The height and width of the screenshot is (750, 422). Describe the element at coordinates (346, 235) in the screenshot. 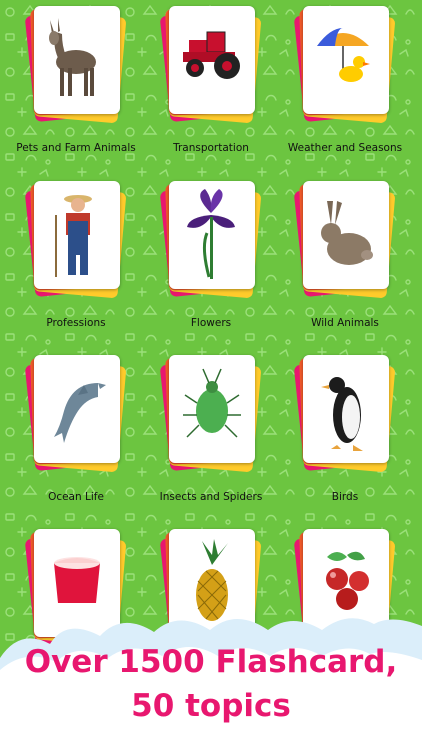

I see `rabbit-icon` at that location.